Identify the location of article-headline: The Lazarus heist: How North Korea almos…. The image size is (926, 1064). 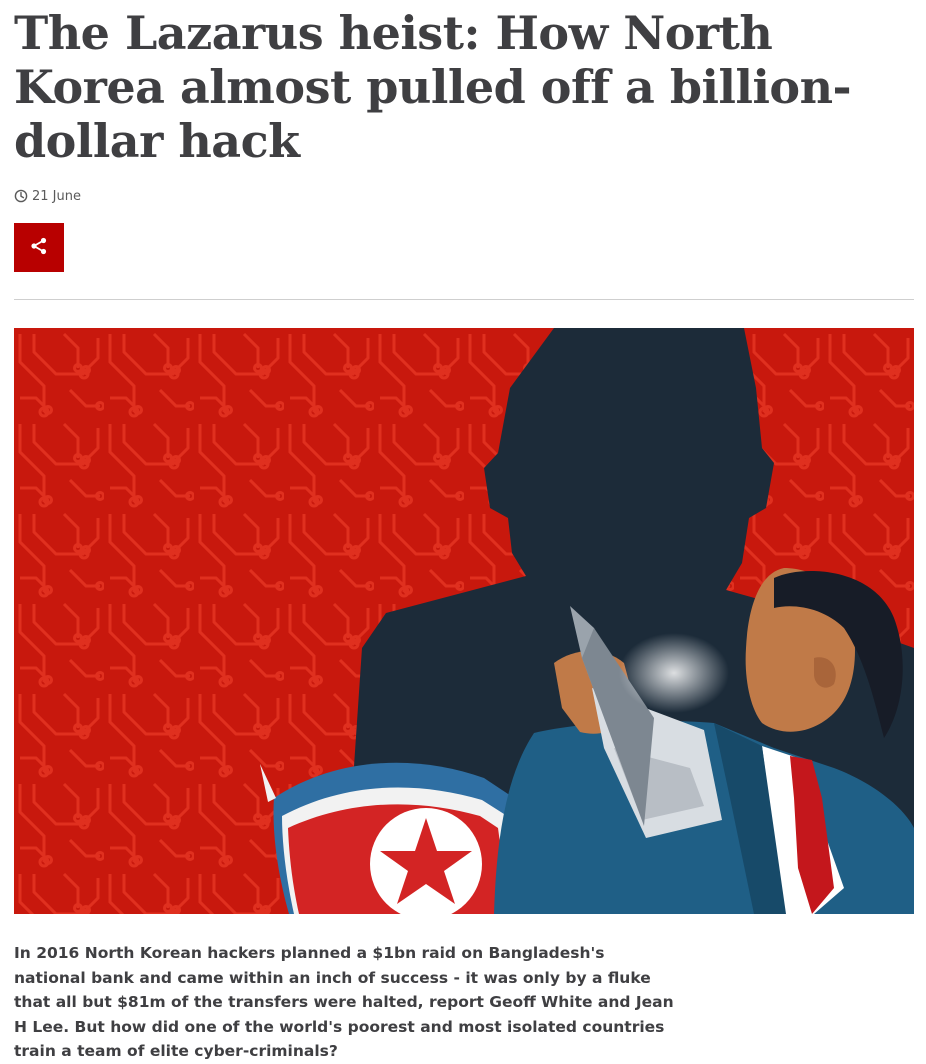
(433, 87).